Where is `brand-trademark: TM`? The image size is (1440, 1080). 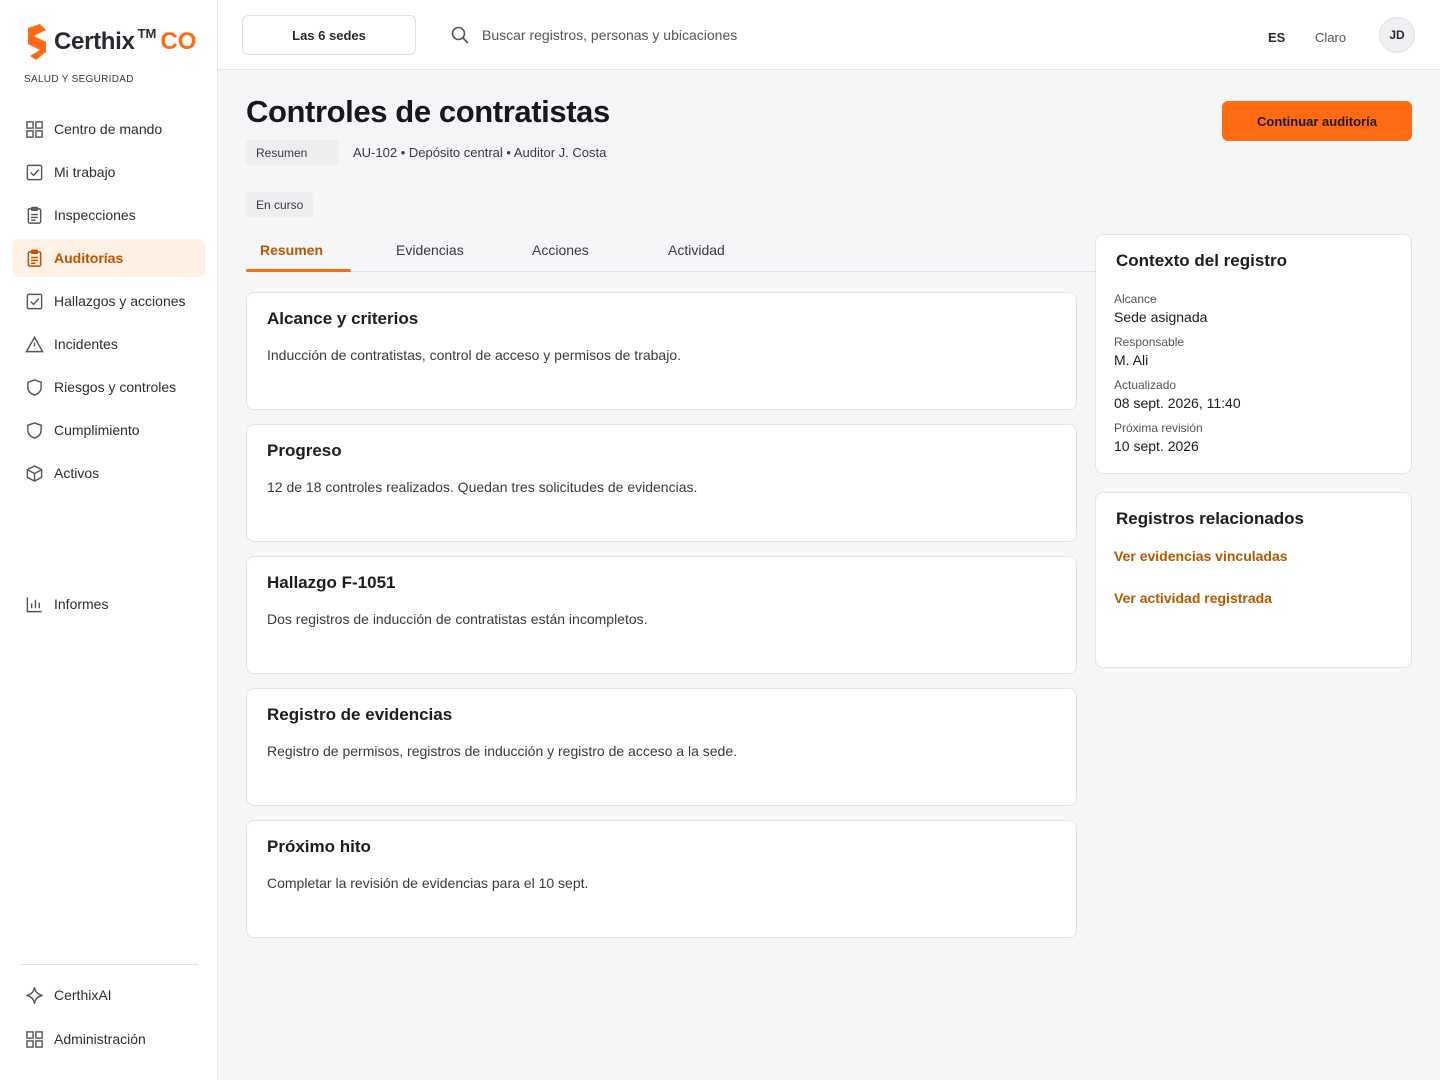
brand-trademark: TM is located at coordinates (147, 33).